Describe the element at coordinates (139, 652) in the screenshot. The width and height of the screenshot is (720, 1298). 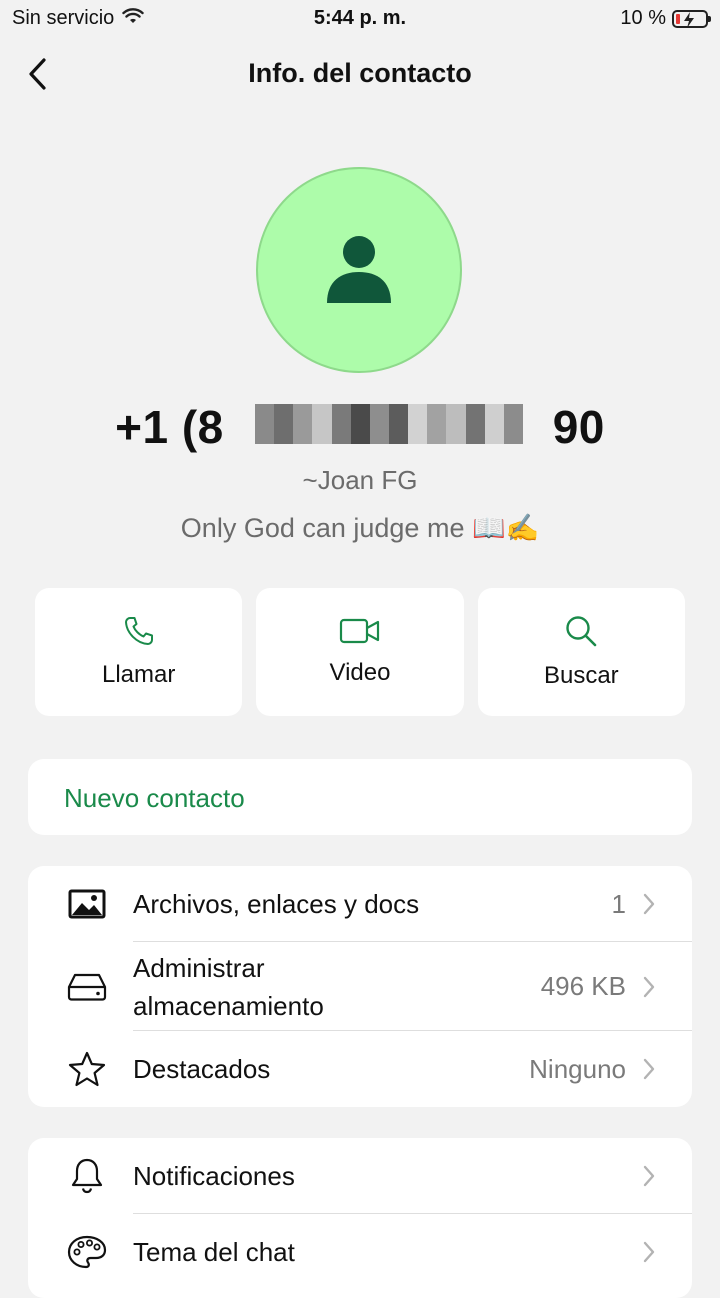
I see `call-button: Llamar` at that location.